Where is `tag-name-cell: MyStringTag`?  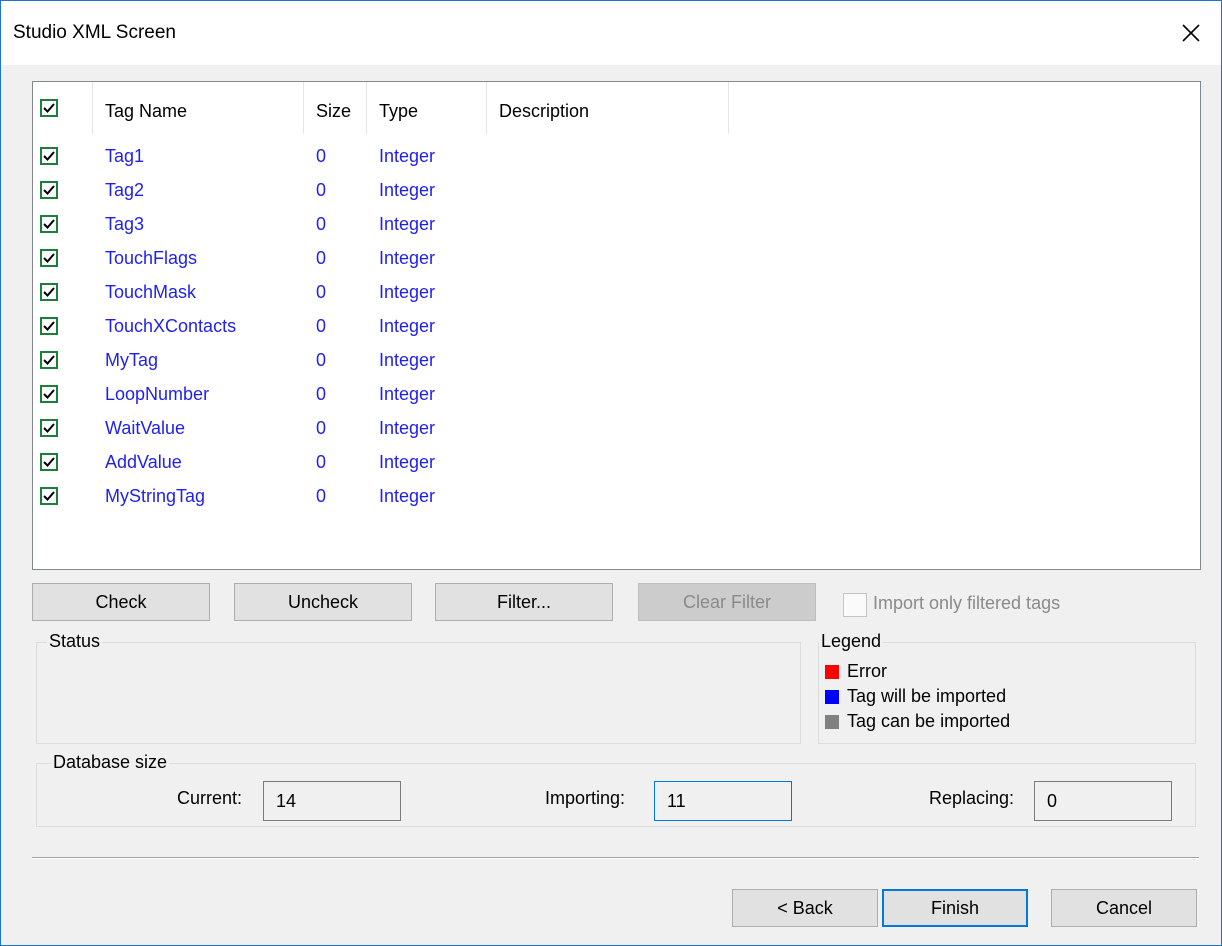
tag-name-cell: MyStringTag is located at coordinates (155, 496).